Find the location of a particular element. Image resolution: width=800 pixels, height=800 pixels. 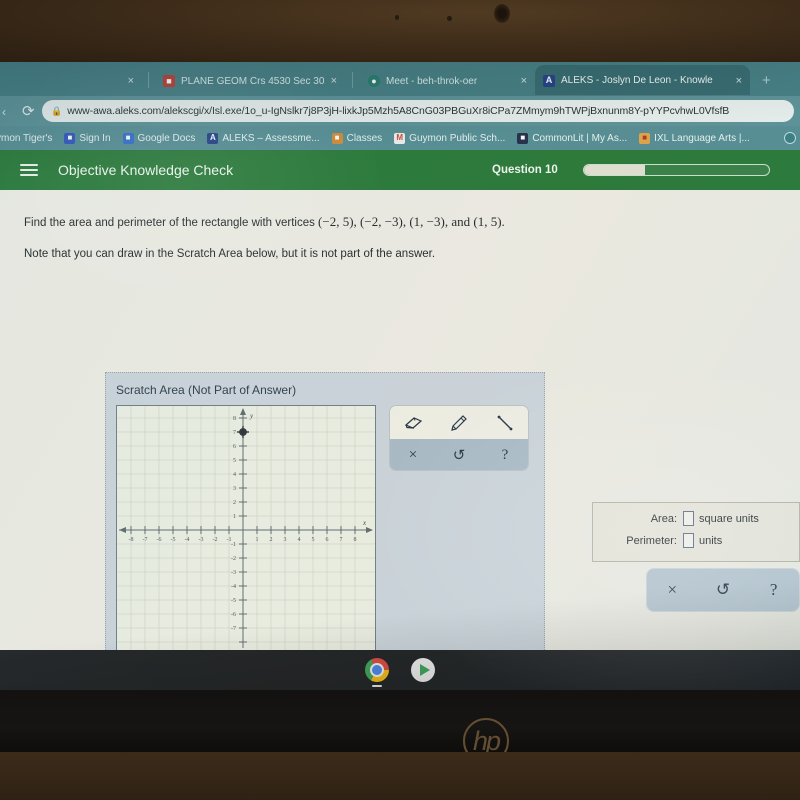

svg-text: -3 is located at coordinates (233, 573).